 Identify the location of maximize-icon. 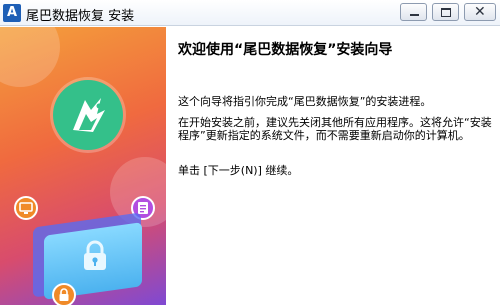
(446, 12).